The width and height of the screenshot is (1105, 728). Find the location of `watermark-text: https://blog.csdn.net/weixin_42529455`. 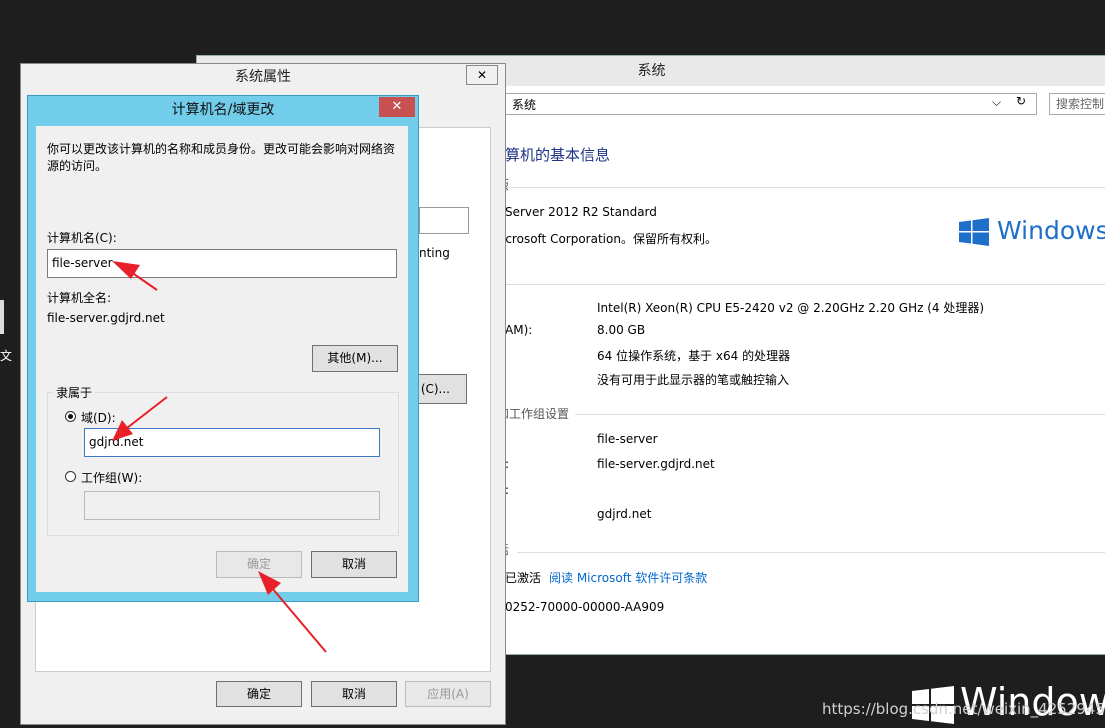

watermark-text: https://blog.csdn.net/weixin_42529455 is located at coordinates (963, 709).